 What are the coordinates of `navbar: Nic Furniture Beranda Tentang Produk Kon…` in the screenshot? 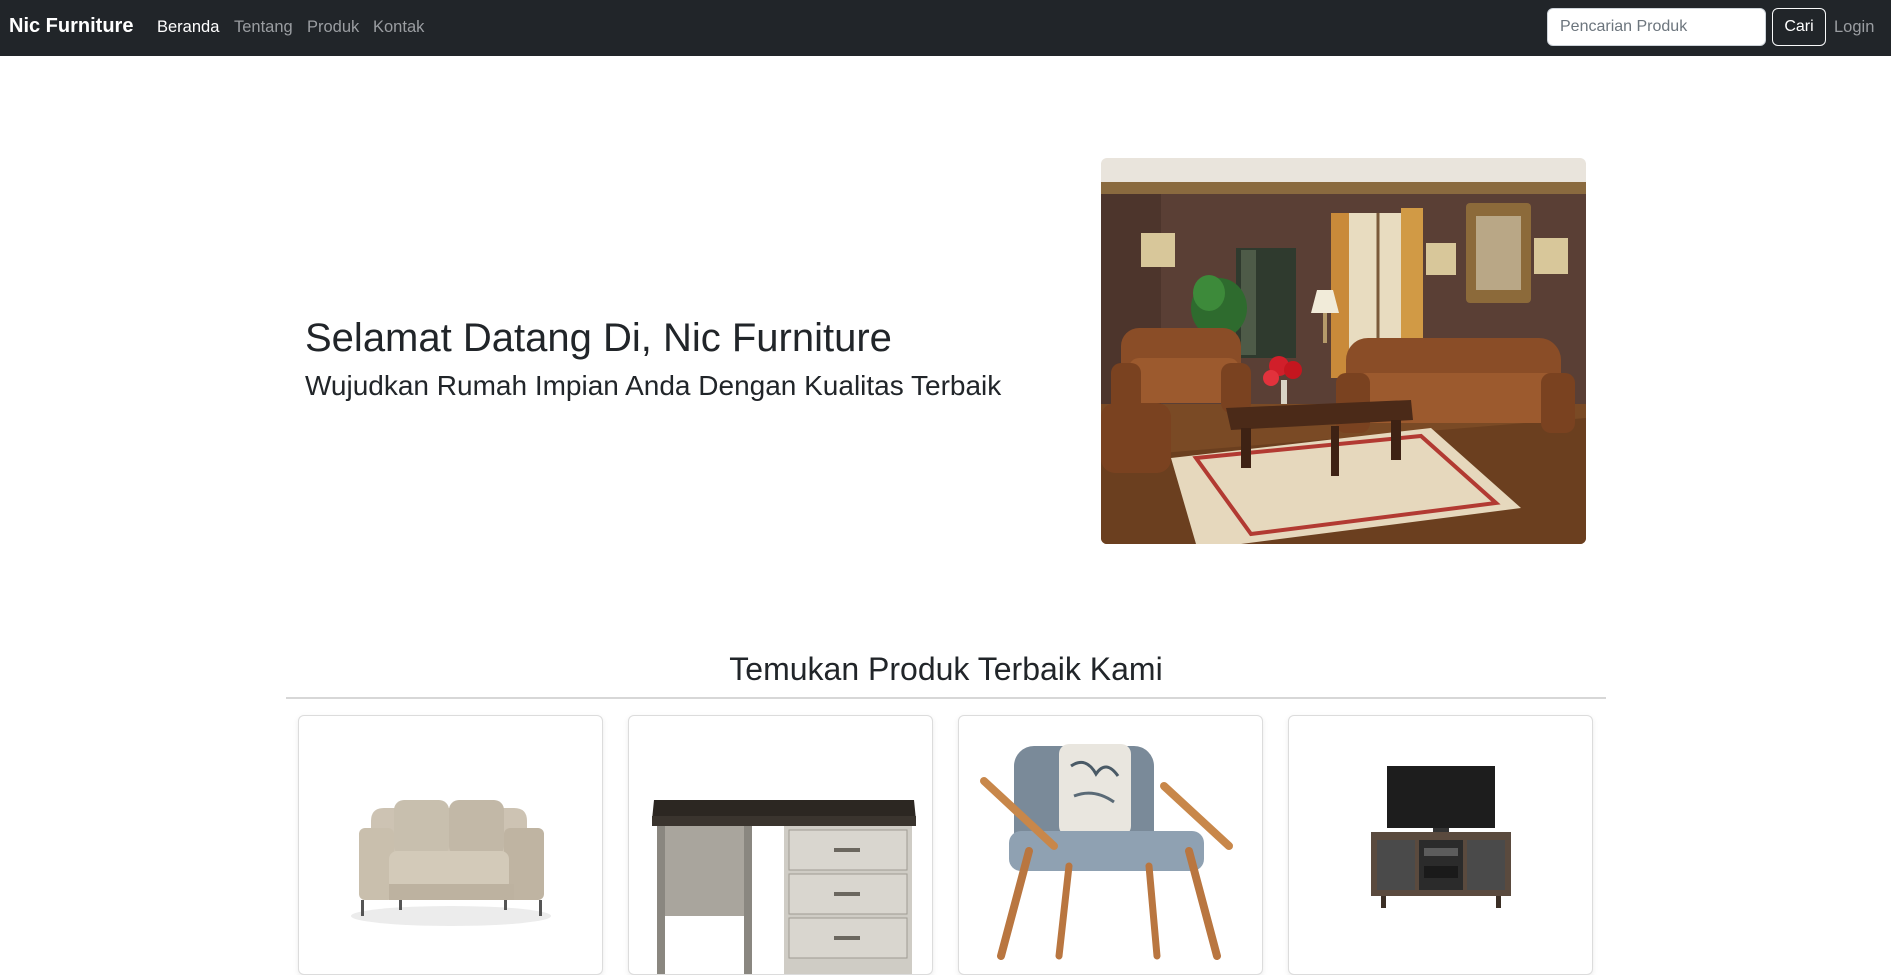 It's located at (945, 28).